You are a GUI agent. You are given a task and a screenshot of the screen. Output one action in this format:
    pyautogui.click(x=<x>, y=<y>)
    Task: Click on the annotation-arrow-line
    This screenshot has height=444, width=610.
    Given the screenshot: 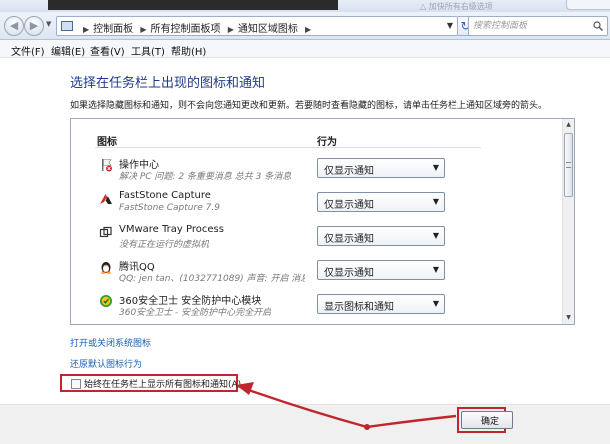 What is the action you would take?
    pyautogui.click(x=348, y=407)
    